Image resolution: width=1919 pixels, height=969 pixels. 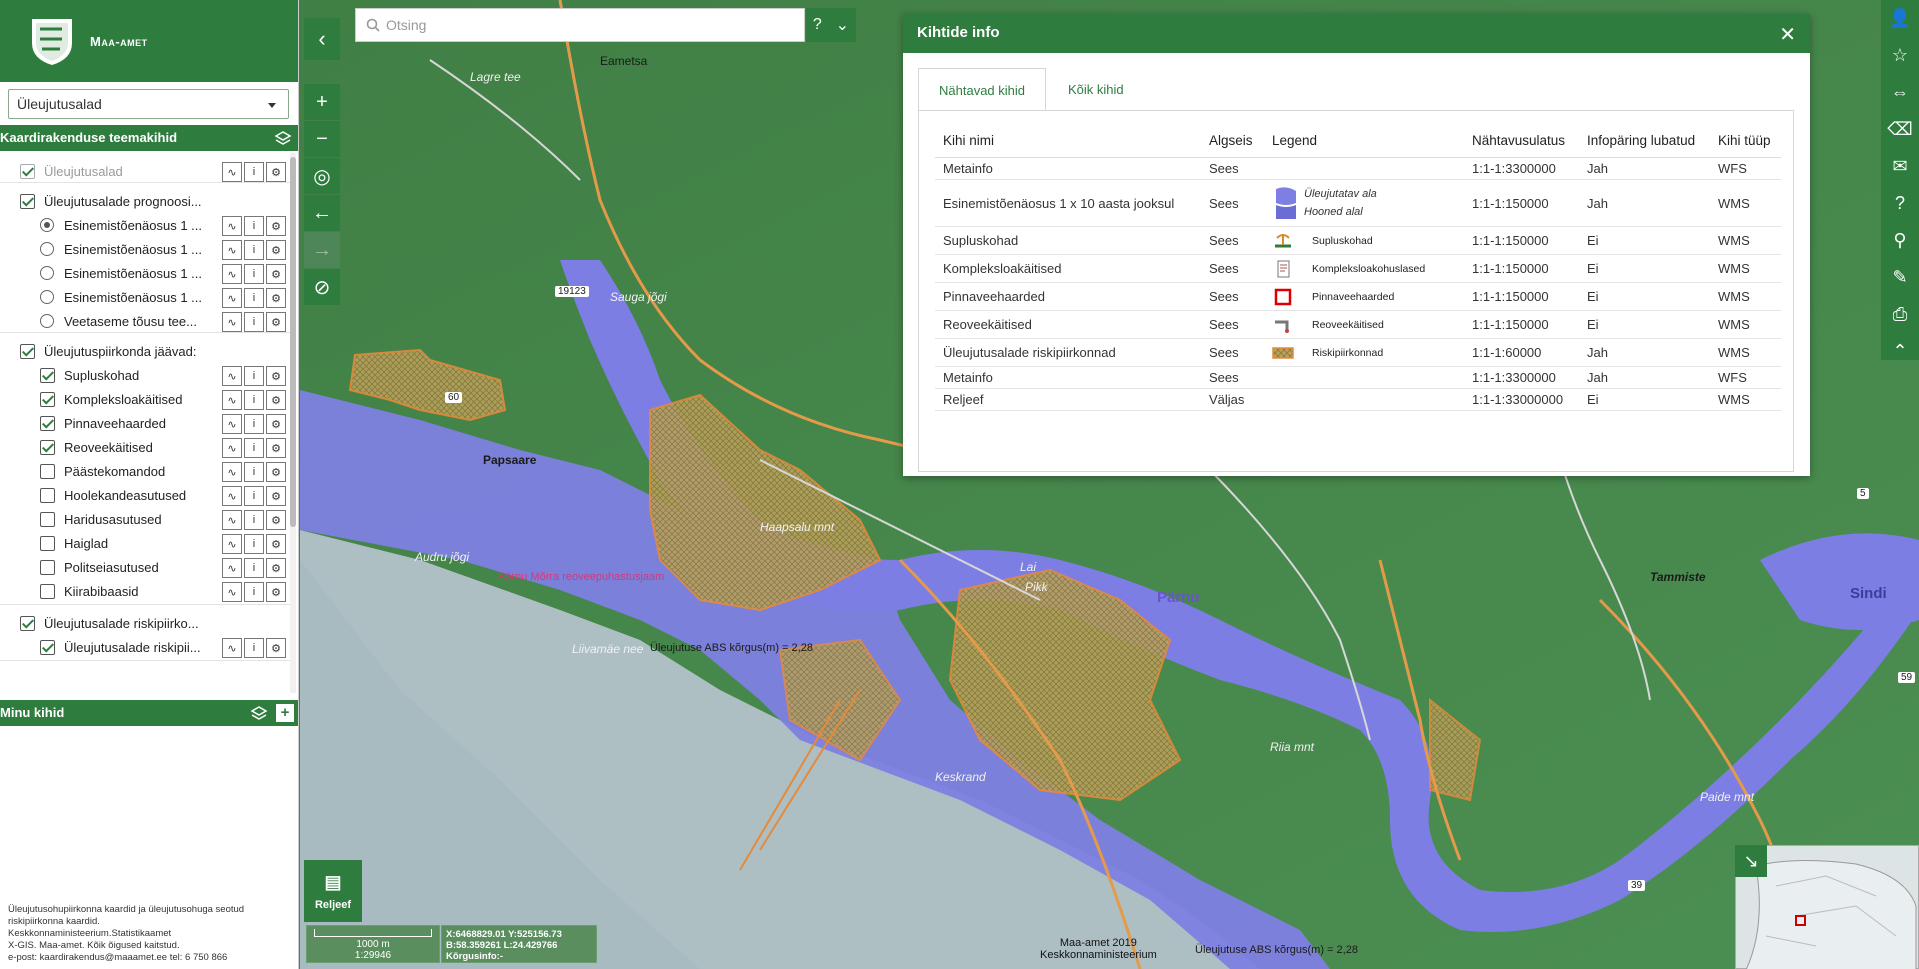 What do you see at coordinates (145, 648) in the screenshot?
I see `layer-row: Üleujutusalade riskipii... ∿ i ⚙` at bounding box center [145, 648].